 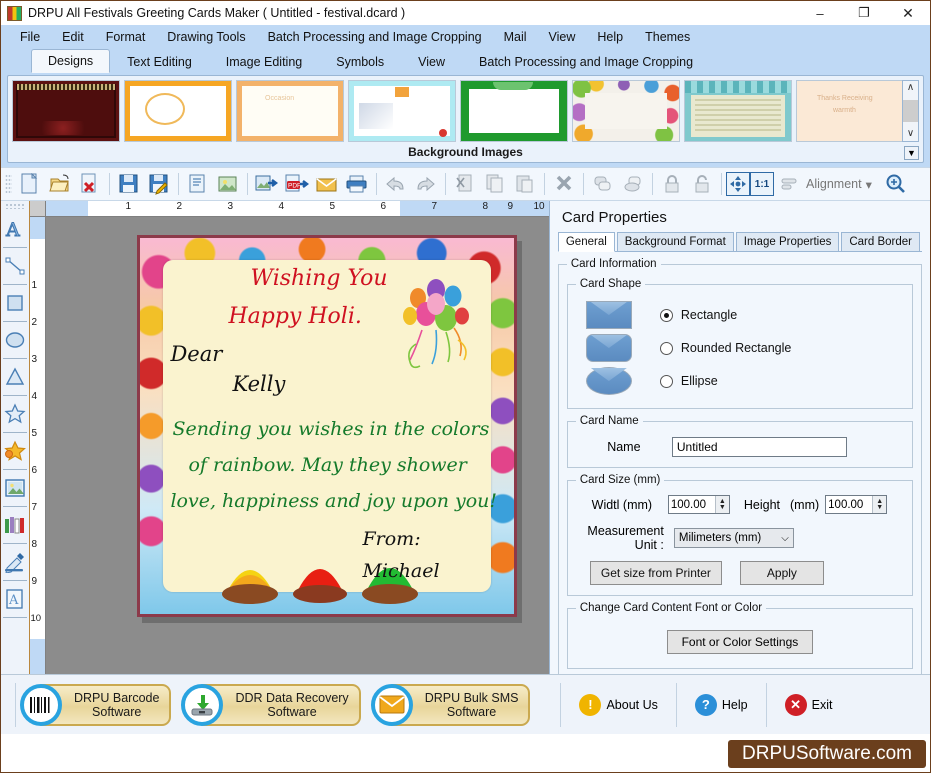 I want to click on redo-icon, so click(x=426, y=184).